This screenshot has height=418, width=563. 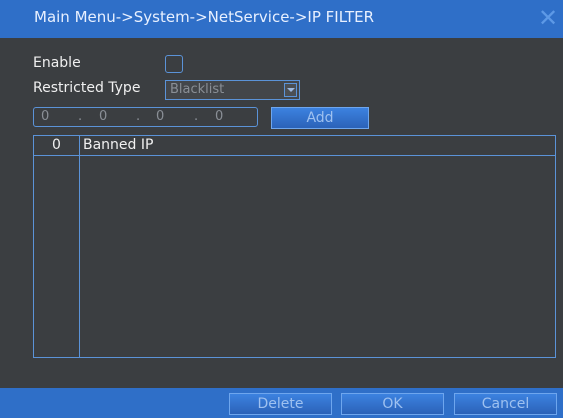 I want to click on chevron-down-icon, so click(x=290, y=90).